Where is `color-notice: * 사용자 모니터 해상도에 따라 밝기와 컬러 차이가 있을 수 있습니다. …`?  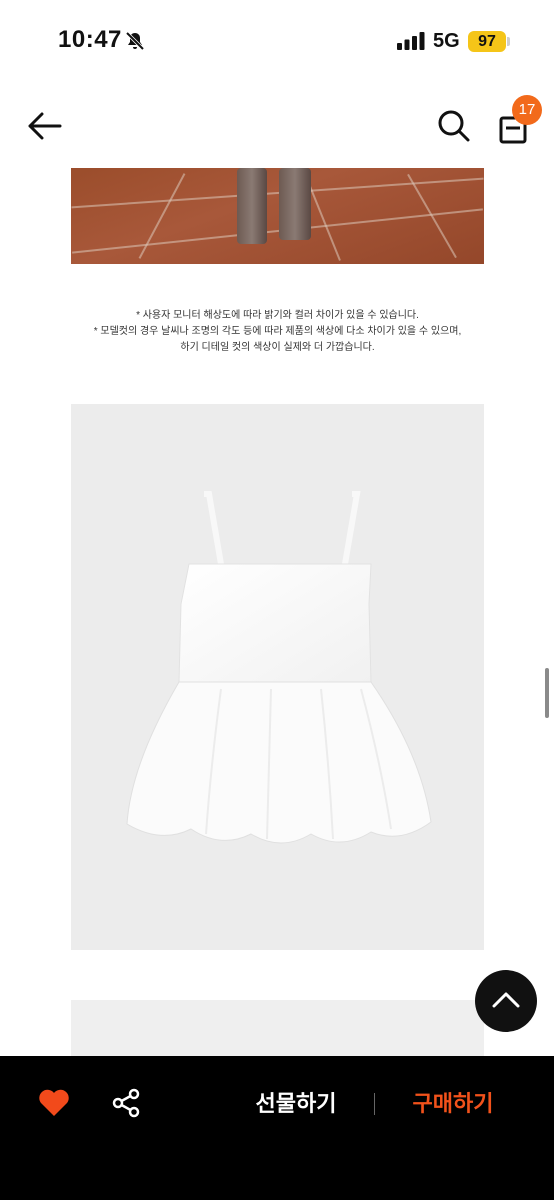
color-notice: * 사용자 모니터 해상도에 따라 밝기와 컬러 차이가 있을 수 있습니다. … is located at coordinates (277, 332).